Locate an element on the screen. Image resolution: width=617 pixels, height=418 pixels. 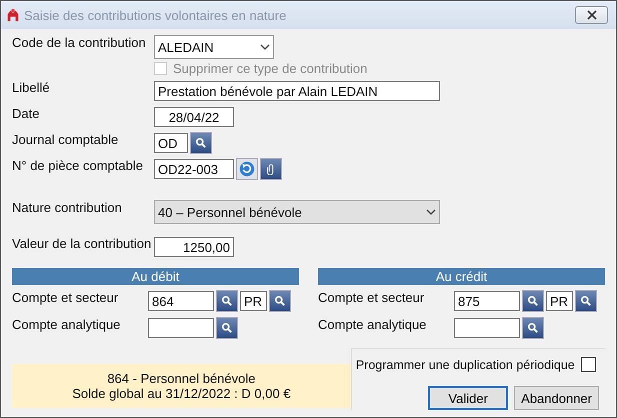
field-label: Date is located at coordinates (26, 113).